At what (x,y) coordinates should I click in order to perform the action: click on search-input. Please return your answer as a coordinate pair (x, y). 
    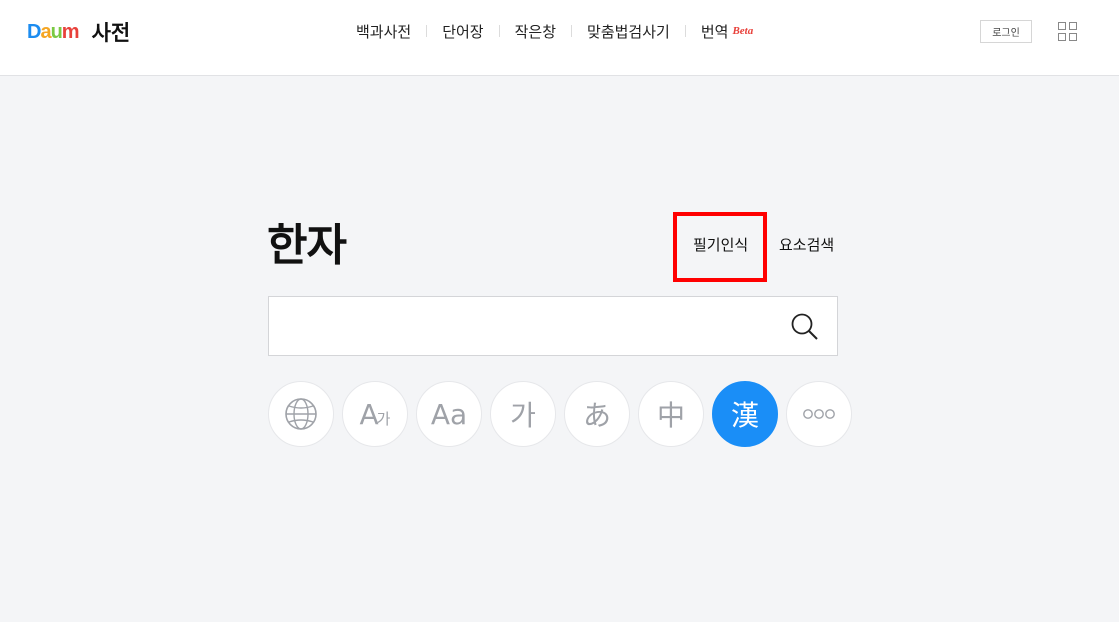
    Looking at the image, I should click on (531, 326).